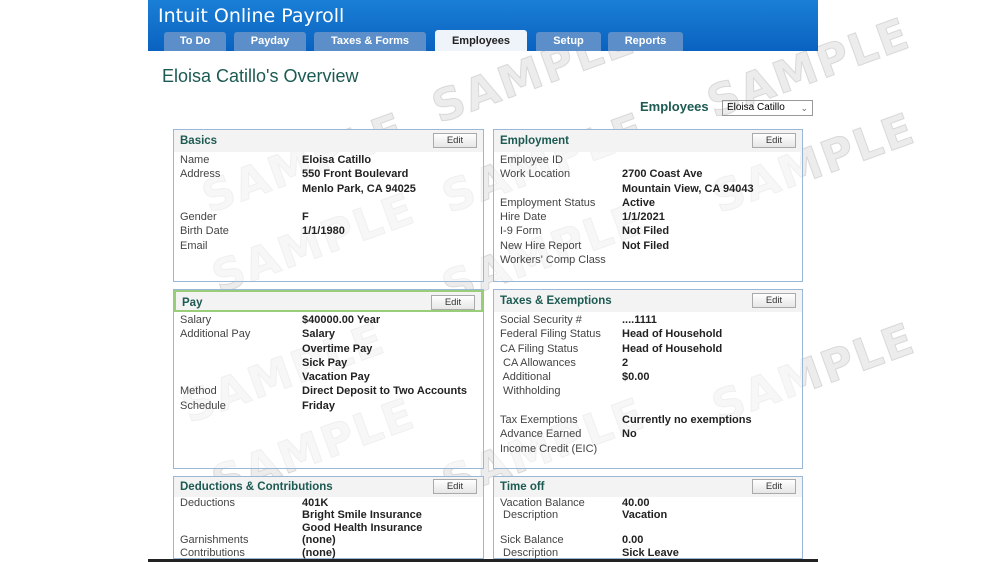  What do you see at coordinates (260, 76) in the screenshot?
I see `page-title: Eloisa Catillo's Overview` at bounding box center [260, 76].